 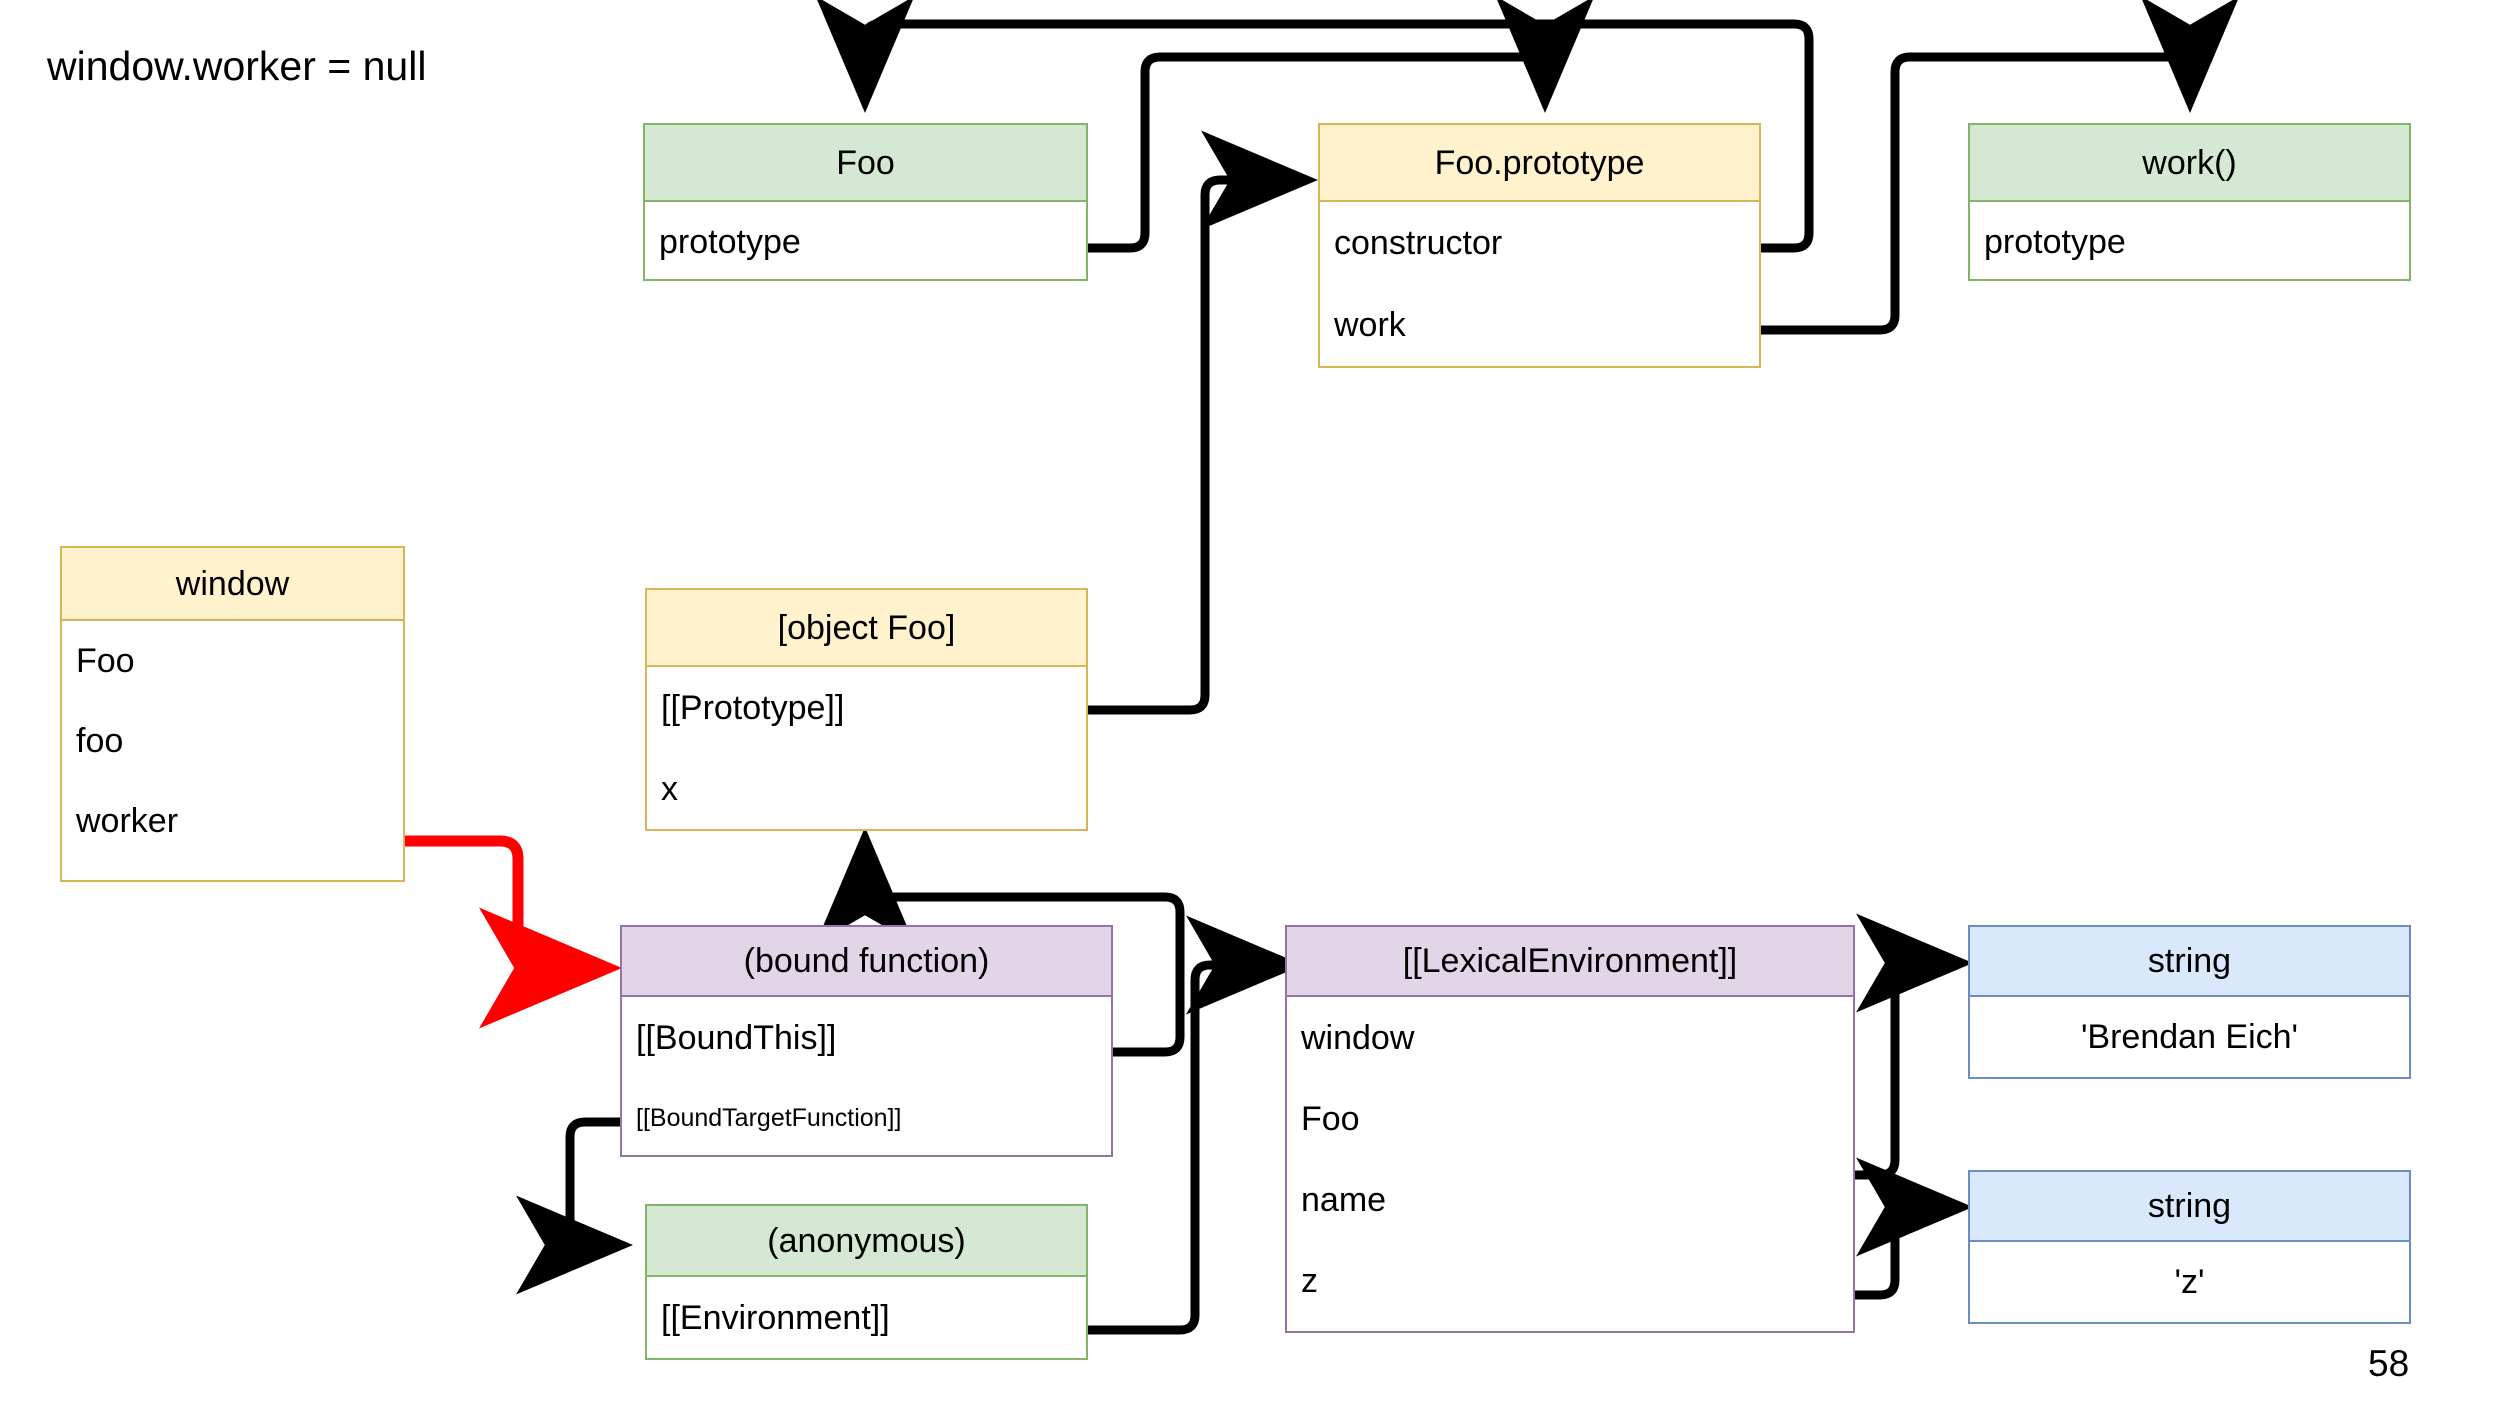 What do you see at coordinates (1570, 1118) in the screenshot?
I see `row-lexenv-Foo: Foo` at bounding box center [1570, 1118].